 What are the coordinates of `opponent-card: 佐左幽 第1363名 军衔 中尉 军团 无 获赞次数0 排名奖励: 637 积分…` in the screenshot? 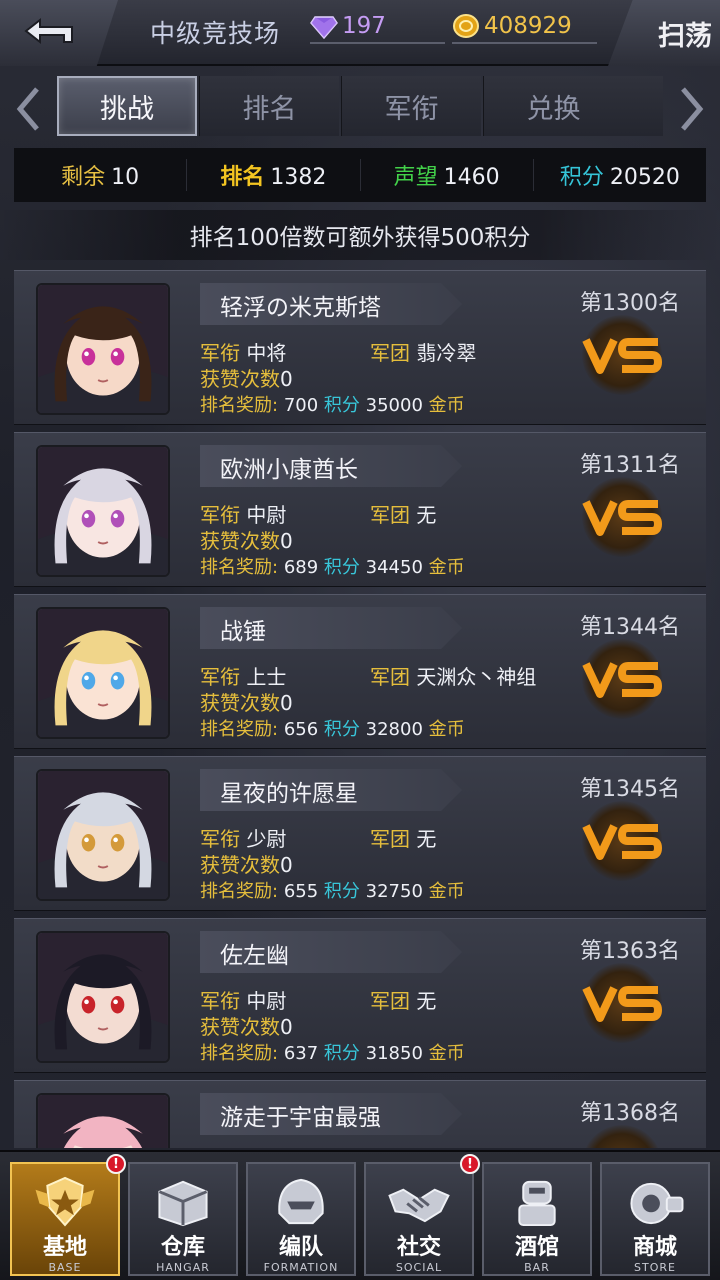 It's located at (360, 995).